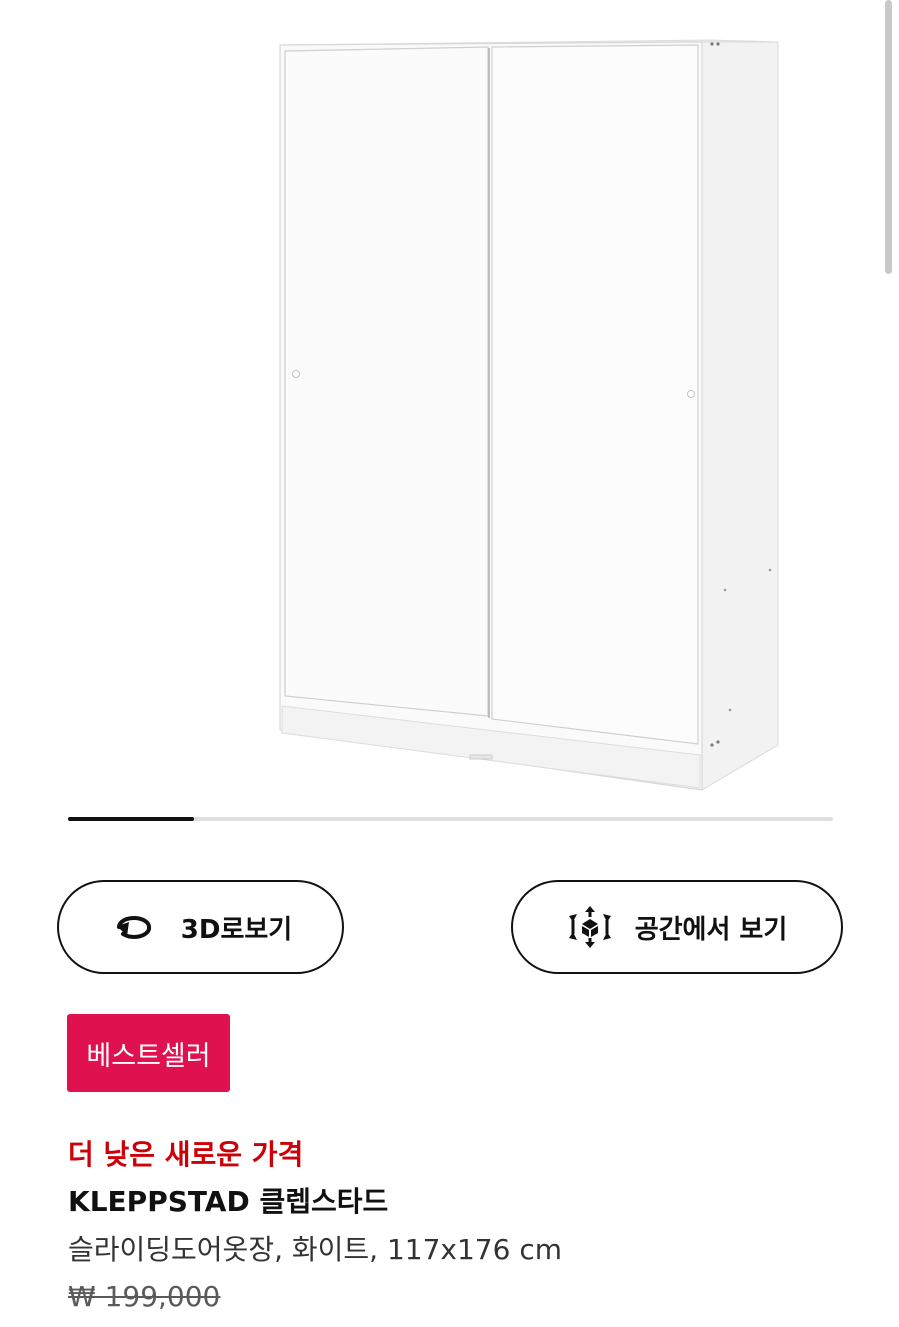 Image resolution: width=899 pixels, height=1327 pixels. I want to click on view-in-room-button: 공간에서 보기, so click(677, 927).